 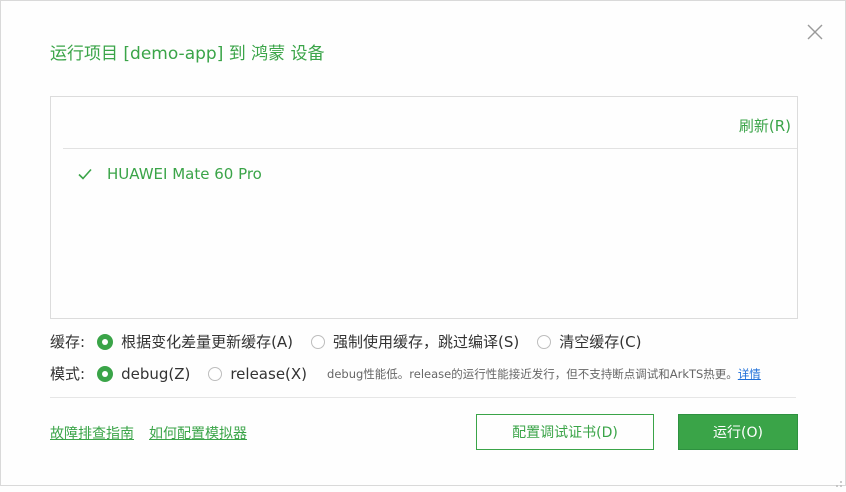 I want to click on radio-cache-force: 强制使用缓存，跳过编译(S), so click(x=415, y=341).